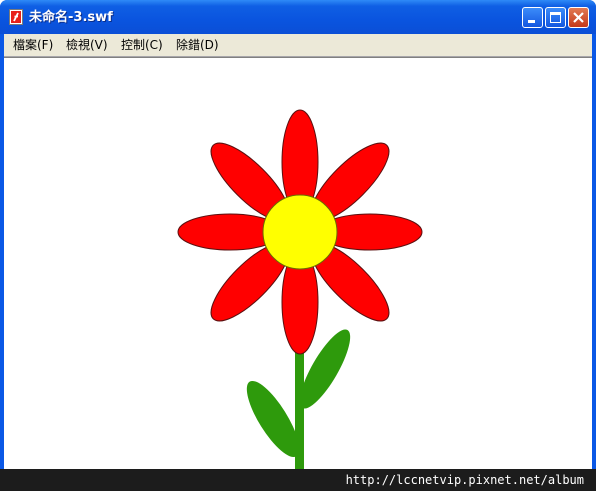 The image size is (596, 491). I want to click on menu-view: 檢視(V), so click(87, 45).